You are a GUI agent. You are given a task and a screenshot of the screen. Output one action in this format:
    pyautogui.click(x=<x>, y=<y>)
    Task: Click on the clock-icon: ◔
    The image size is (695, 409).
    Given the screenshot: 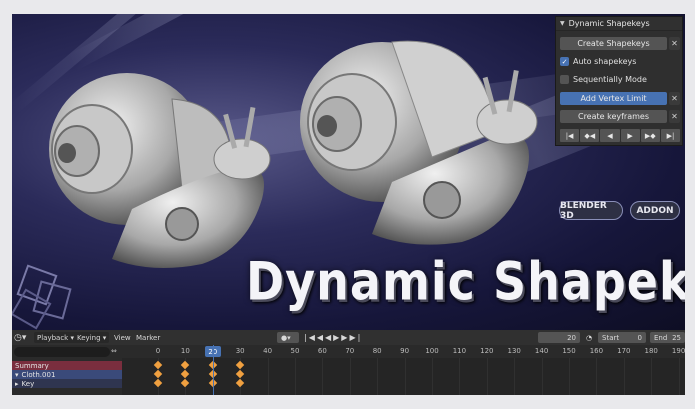 What is the action you would take?
    pyautogui.click(x=589, y=337)
    